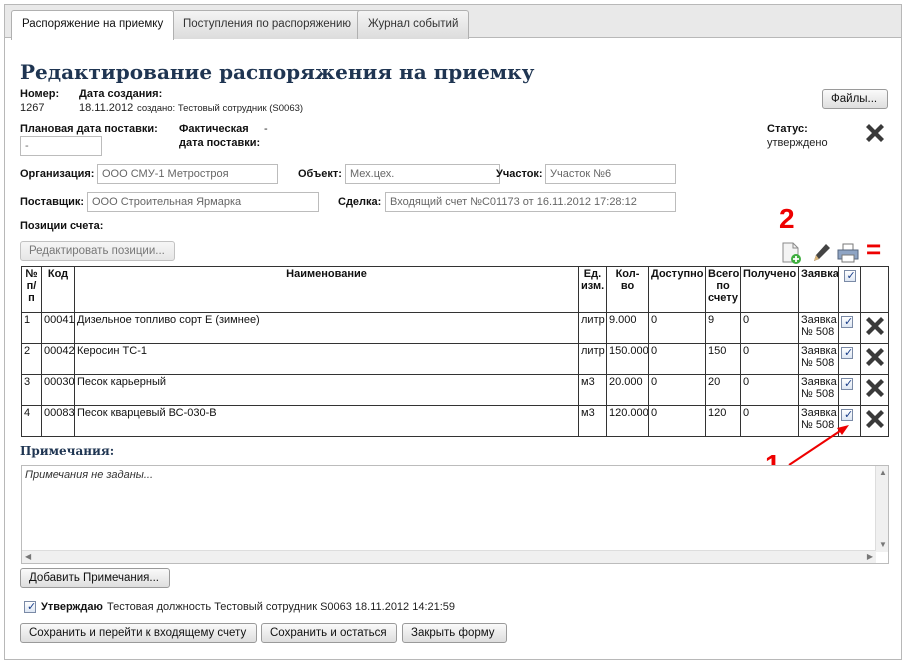 The height and width of the screenshot is (662, 907). Describe the element at coordinates (40, 94) in the screenshot. I see `number-label: Номер:` at that location.